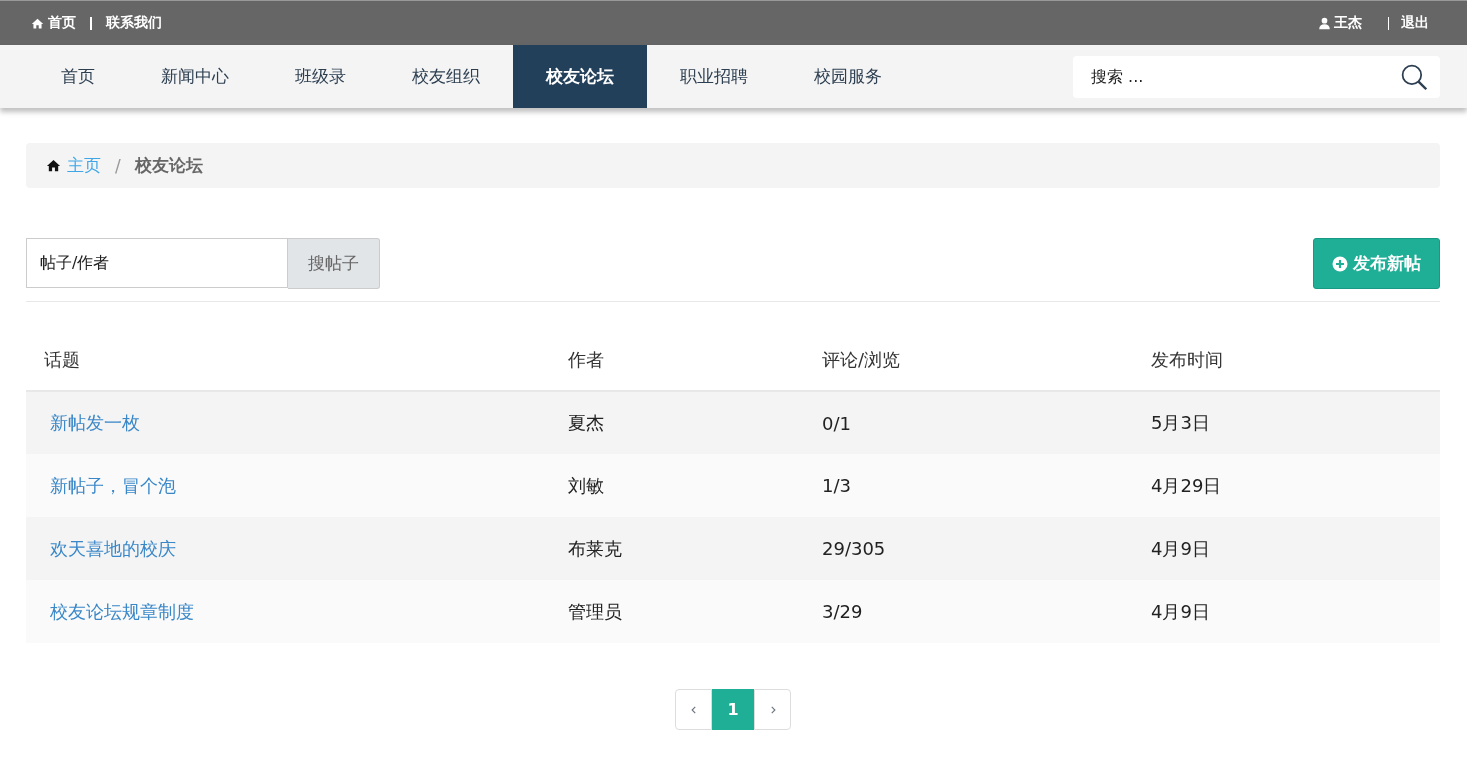  What do you see at coordinates (168, 165) in the screenshot?
I see `breadcrumb-current: 校友论坛` at bounding box center [168, 165].